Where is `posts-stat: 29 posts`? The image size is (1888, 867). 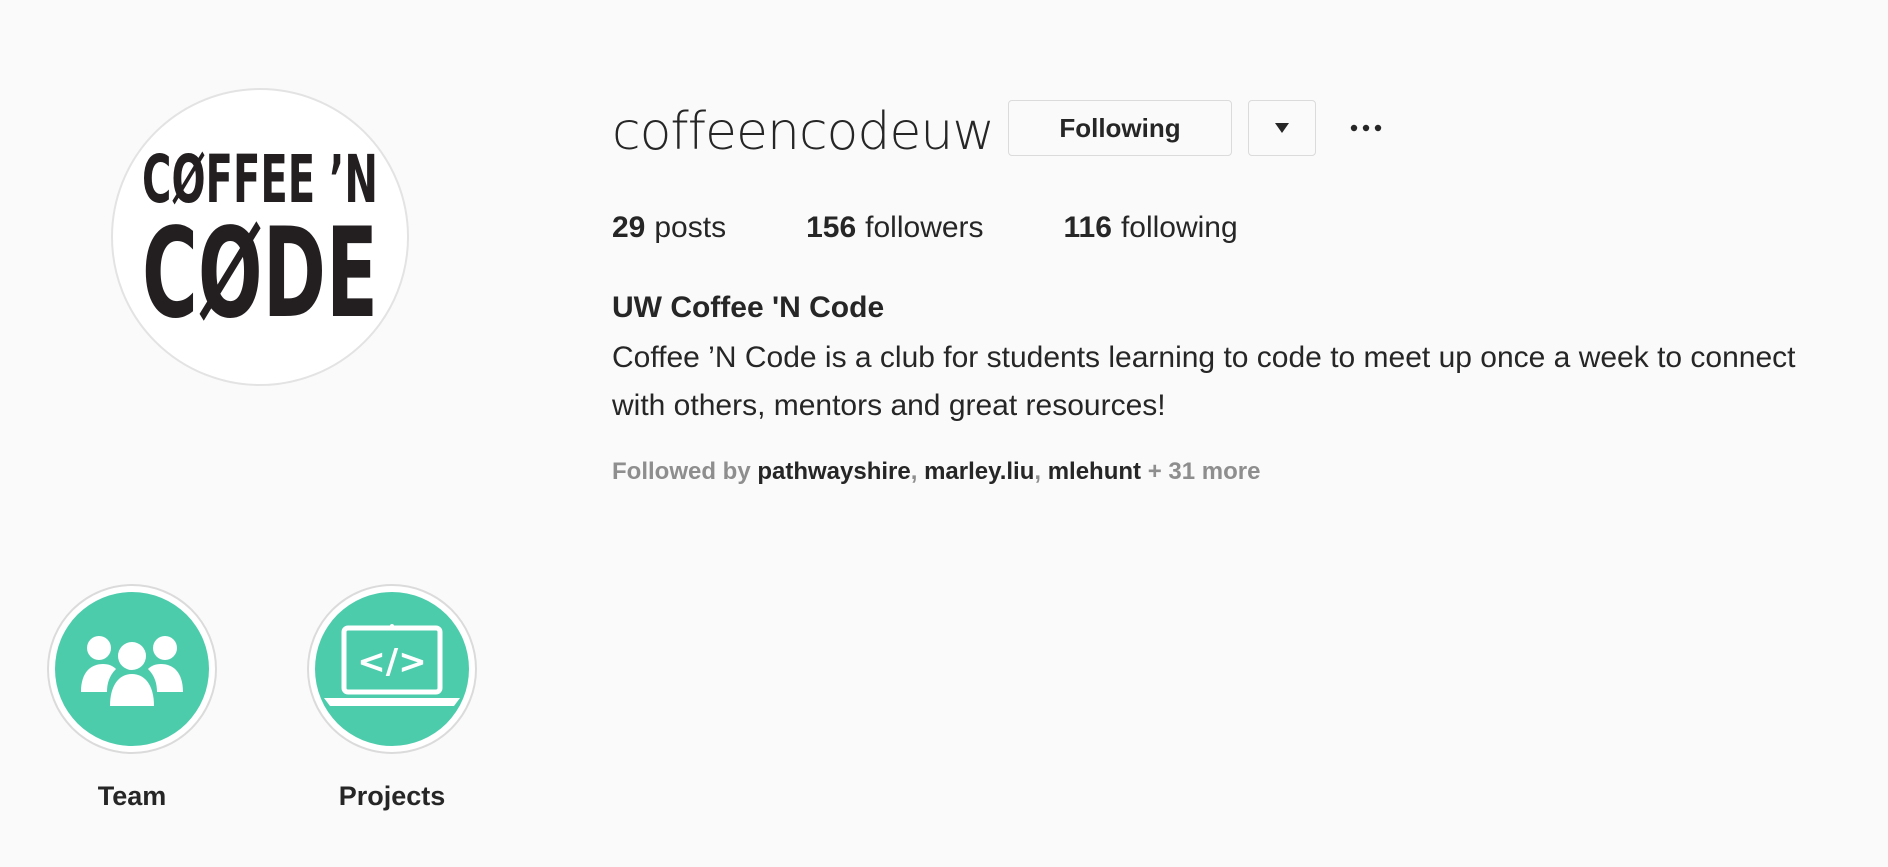
posts-stat: 29 posts is located at coordinates (669, 228).